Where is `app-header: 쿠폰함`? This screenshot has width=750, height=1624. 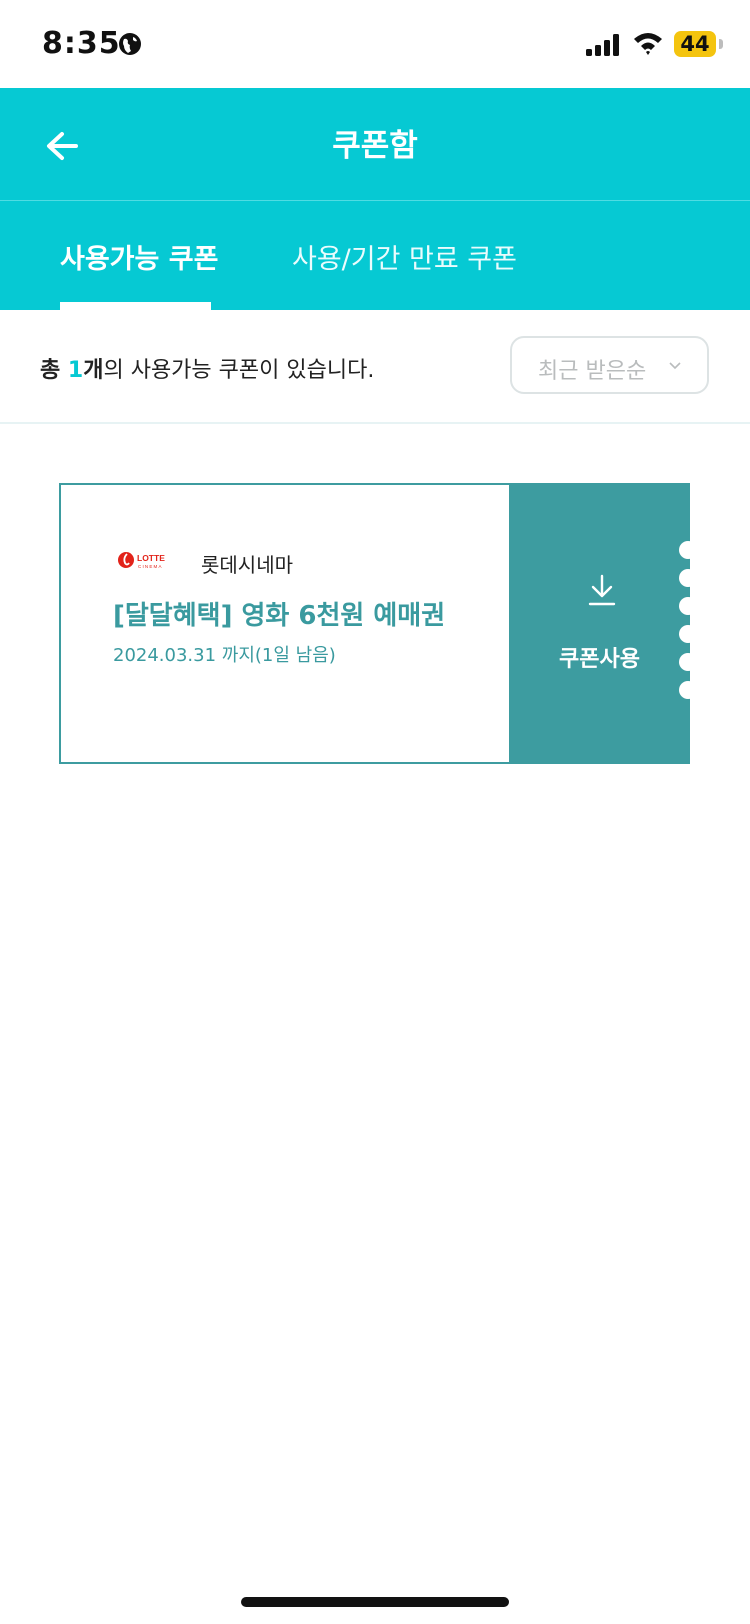 app-header: 쿠폰함 is located at coordinates (375, 144).